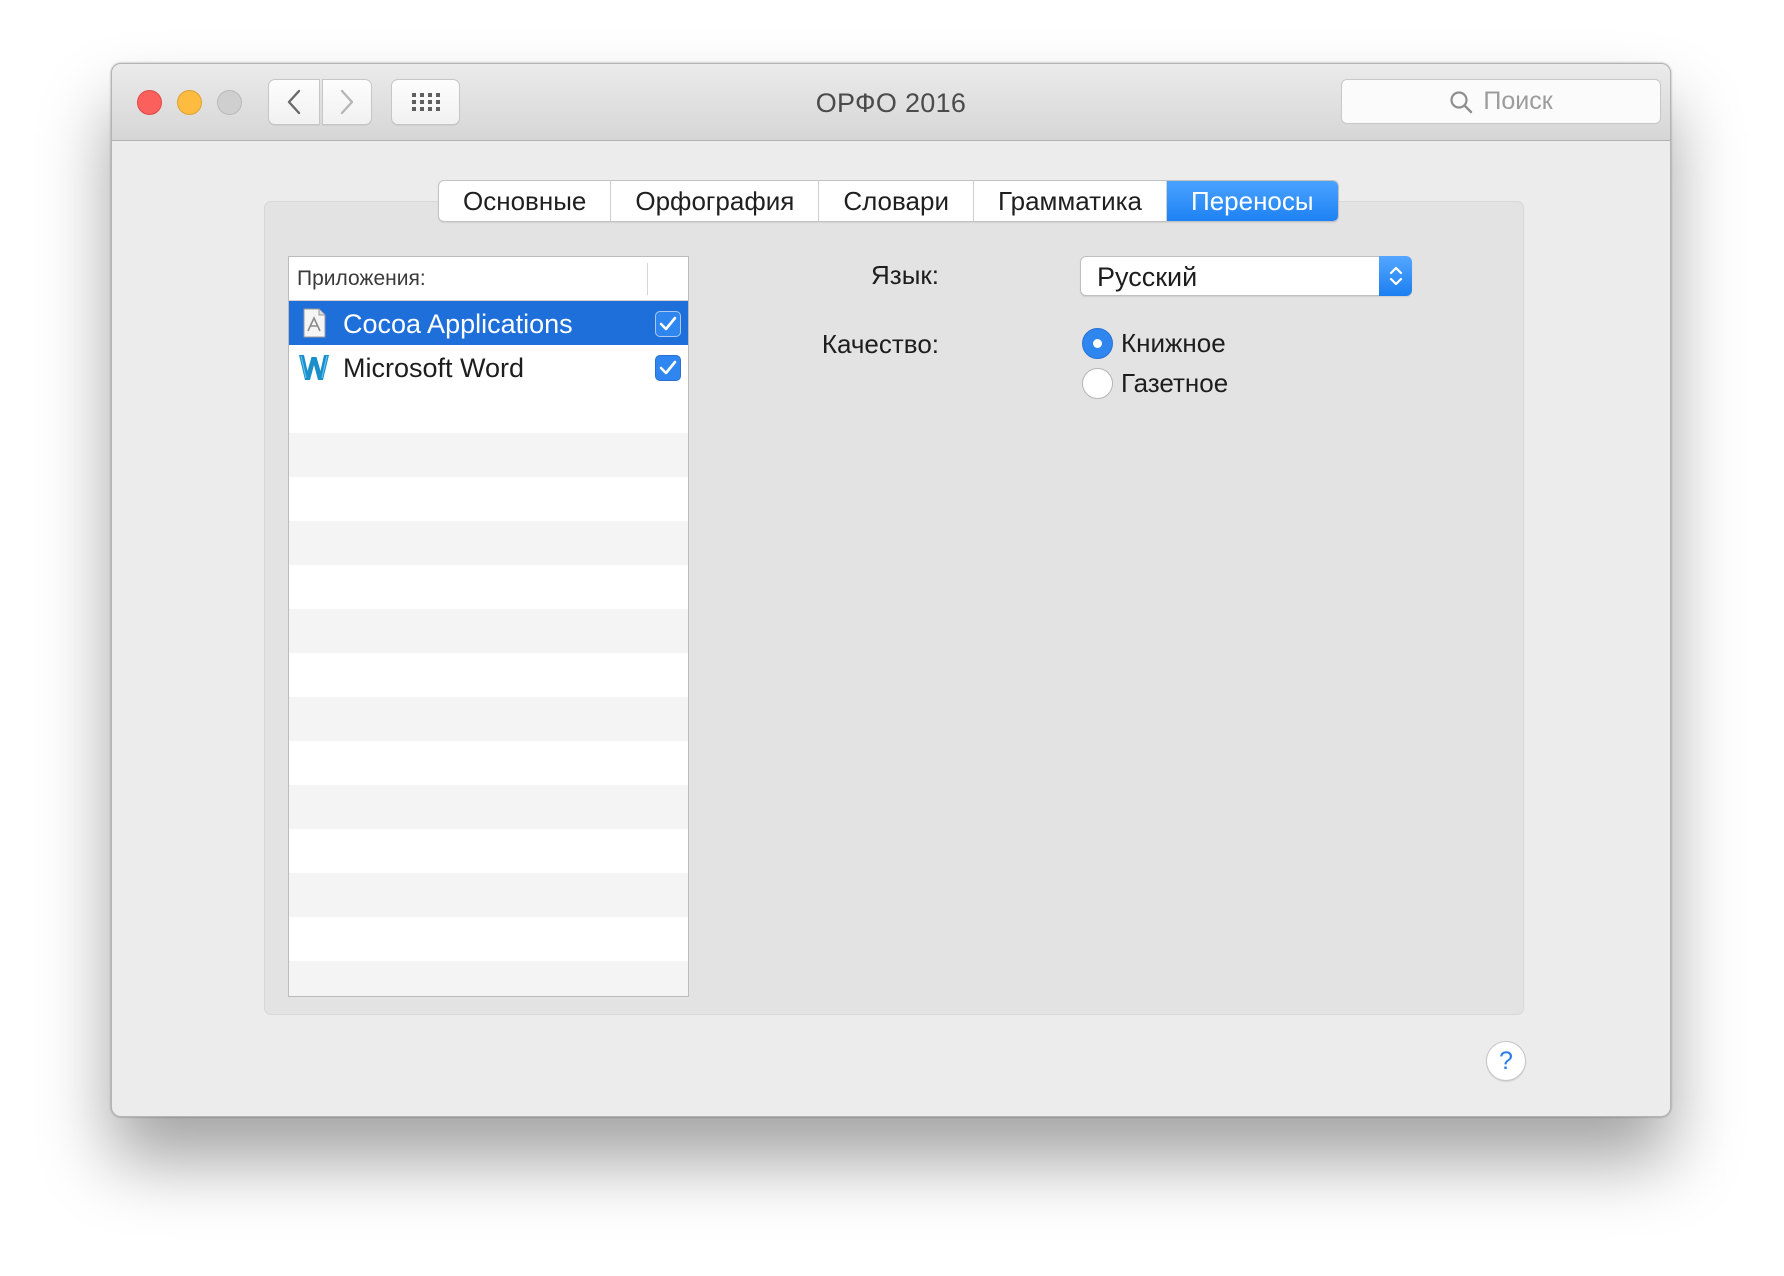  What do you see at coordinates (1252, 201) in the screenshot?
I see `tab-hyphenation: Переносы` at bounding box center [1252, 201].